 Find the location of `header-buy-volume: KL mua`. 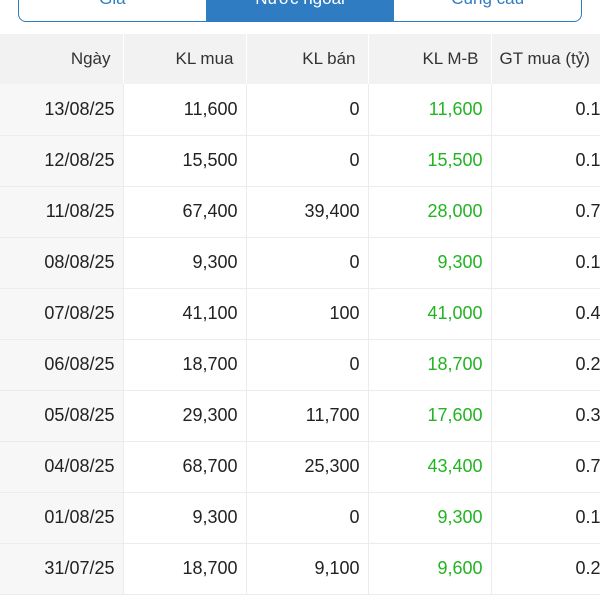

header-buy-volume: KL mua is located at coordinates (185, 59).